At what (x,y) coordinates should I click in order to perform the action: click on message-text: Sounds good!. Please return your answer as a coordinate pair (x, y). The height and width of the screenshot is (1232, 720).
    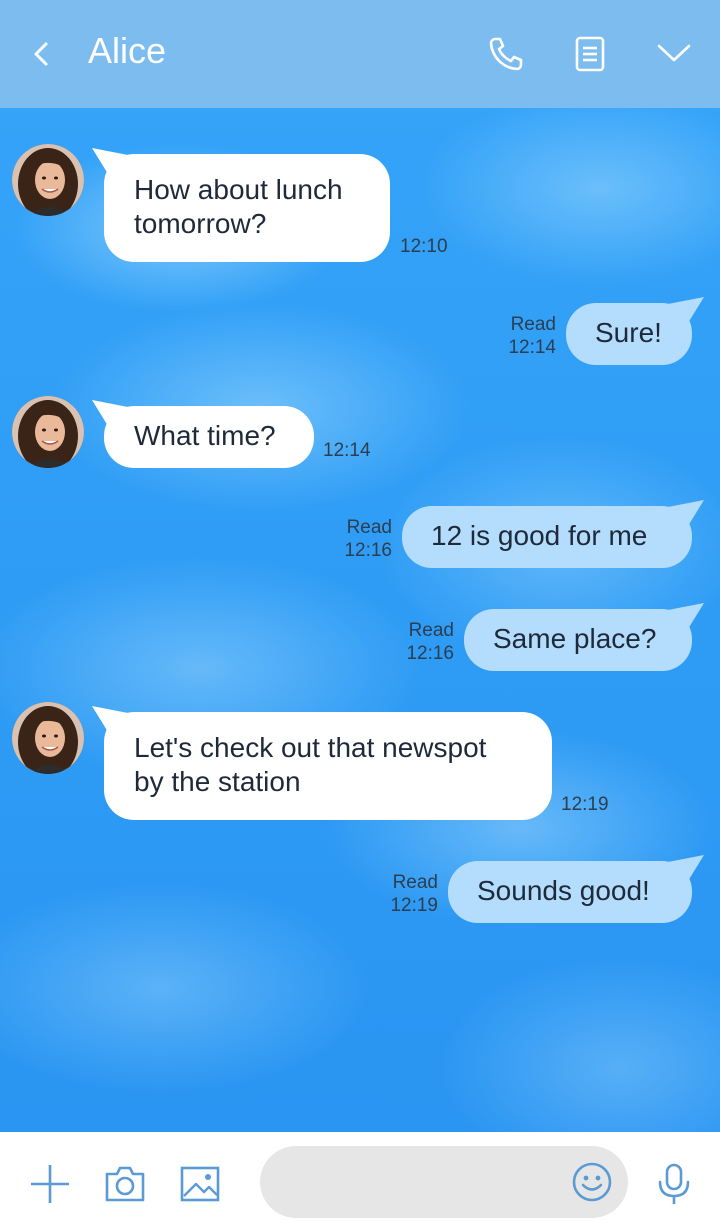
    Looking at the image, I should click on (563, 890).